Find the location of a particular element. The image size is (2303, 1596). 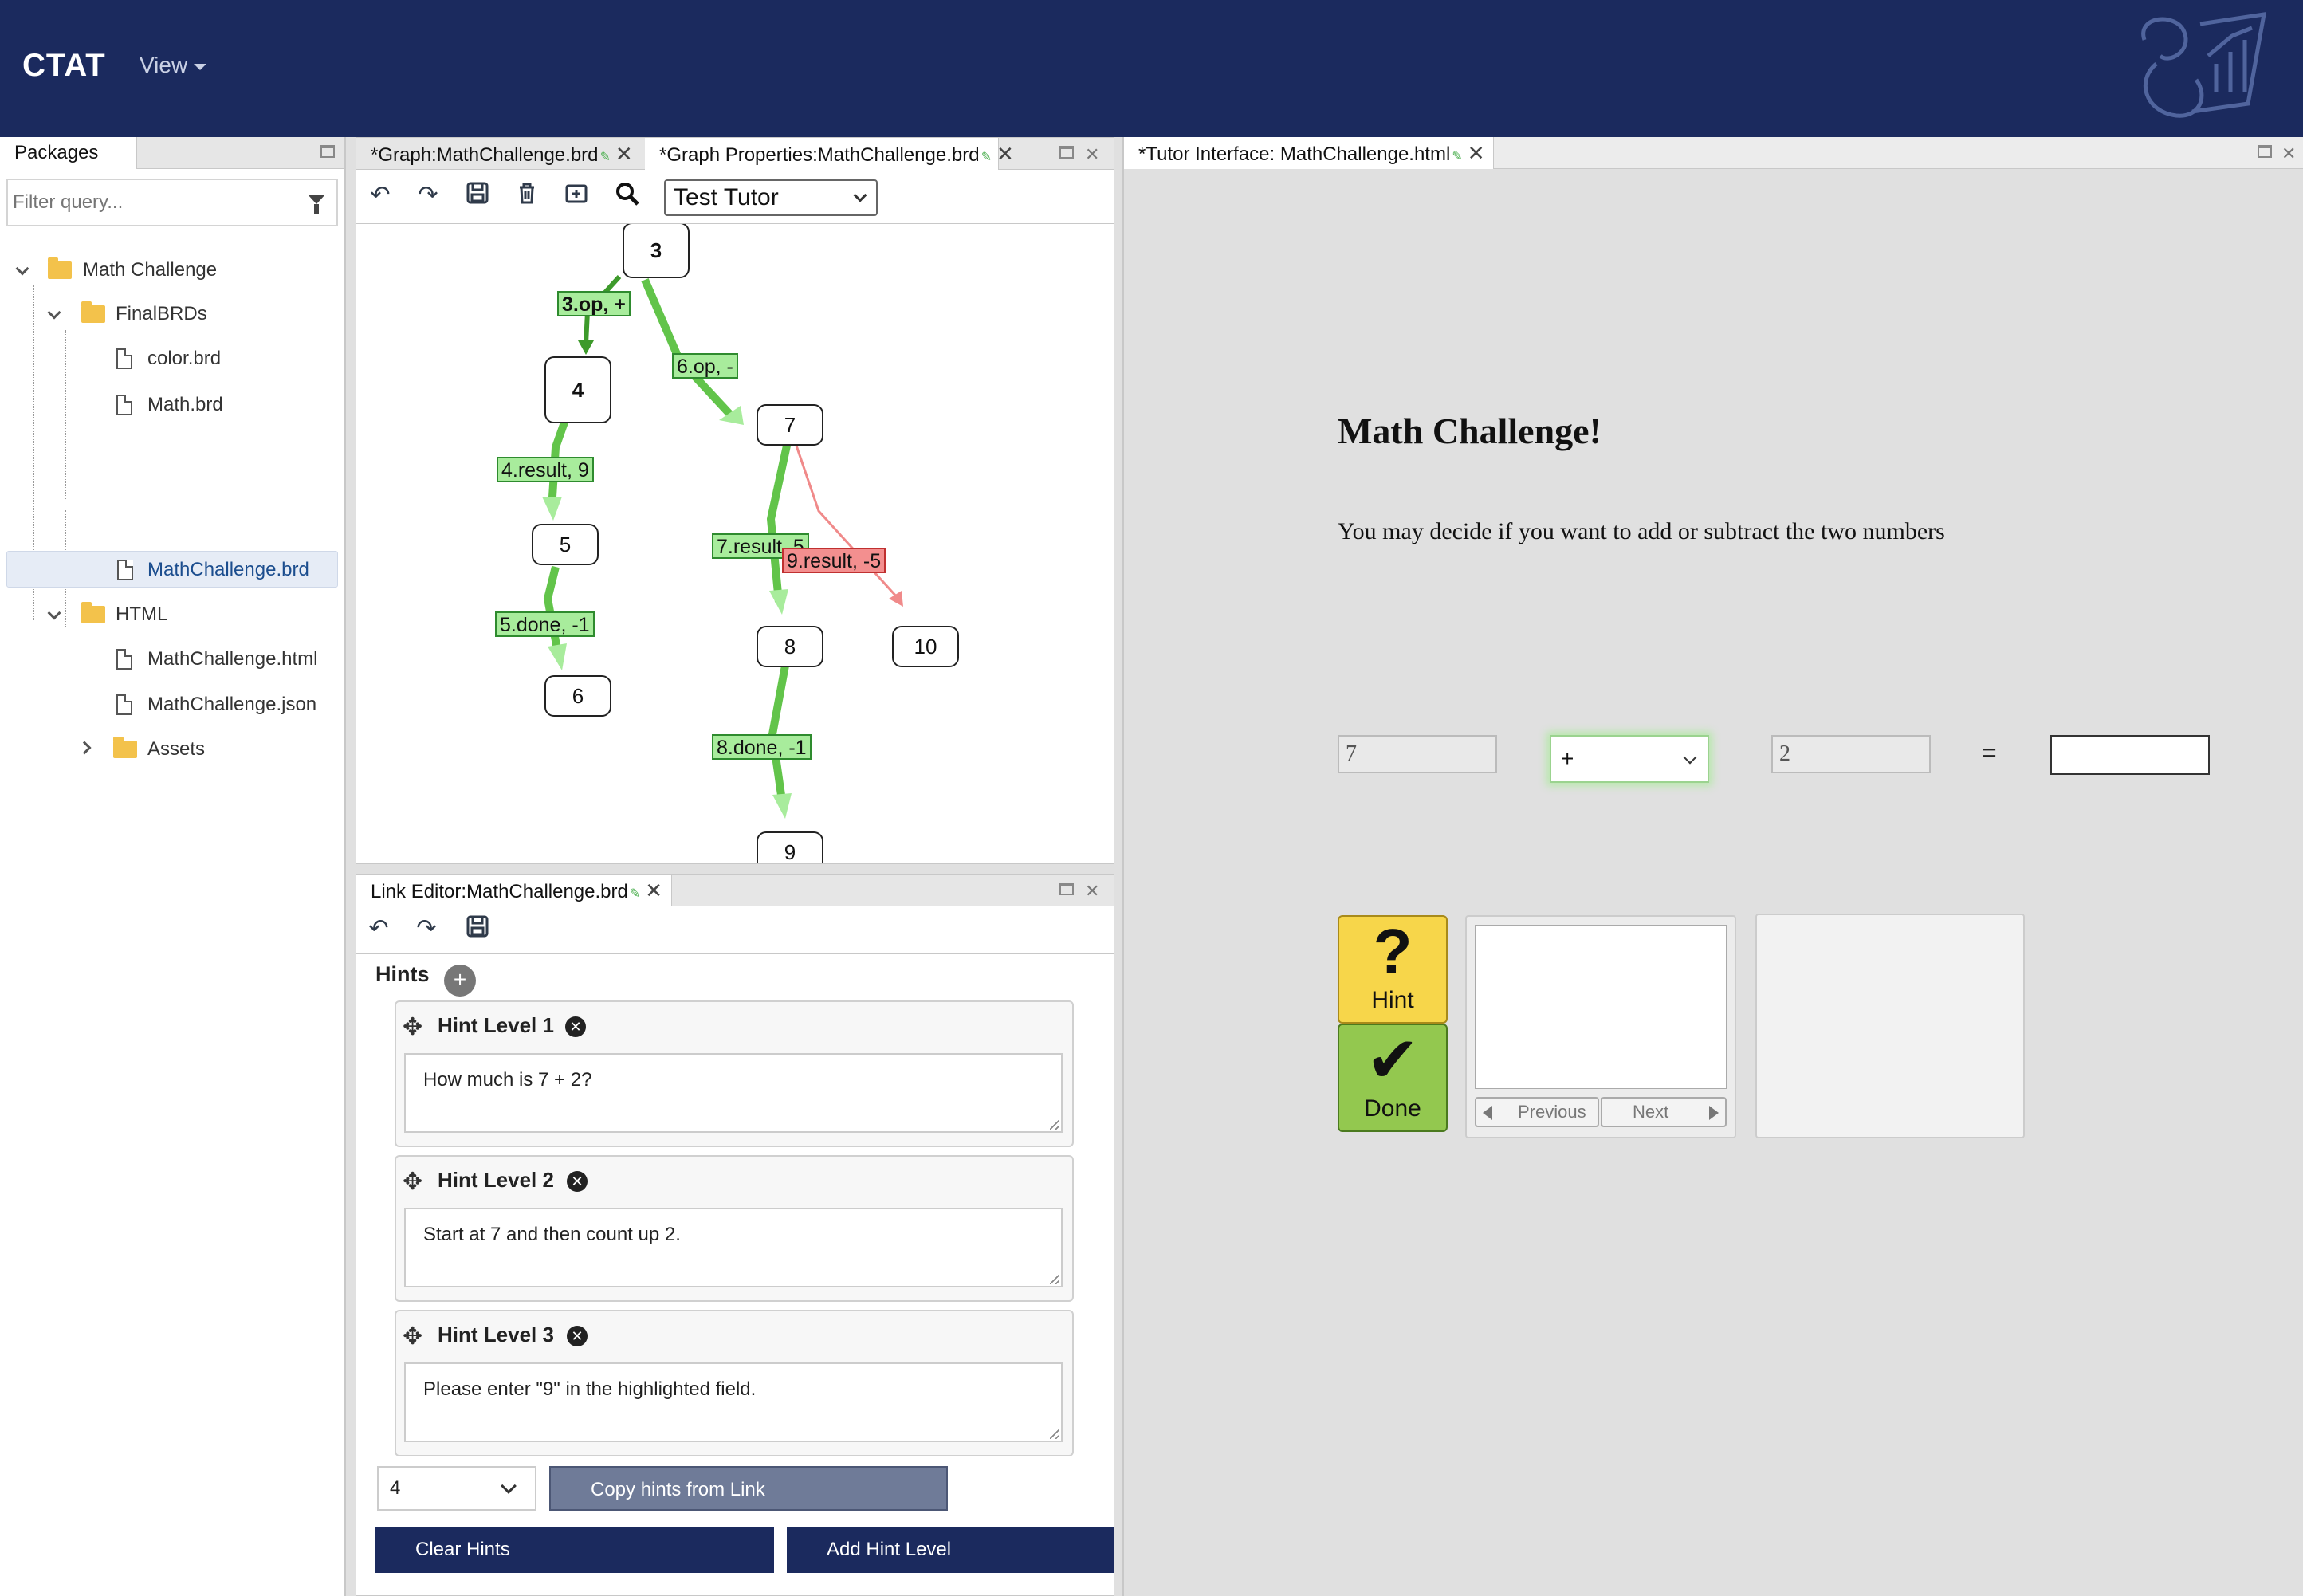

tutor-mode-select: Test Tutor is located at coordinates (771, 197).